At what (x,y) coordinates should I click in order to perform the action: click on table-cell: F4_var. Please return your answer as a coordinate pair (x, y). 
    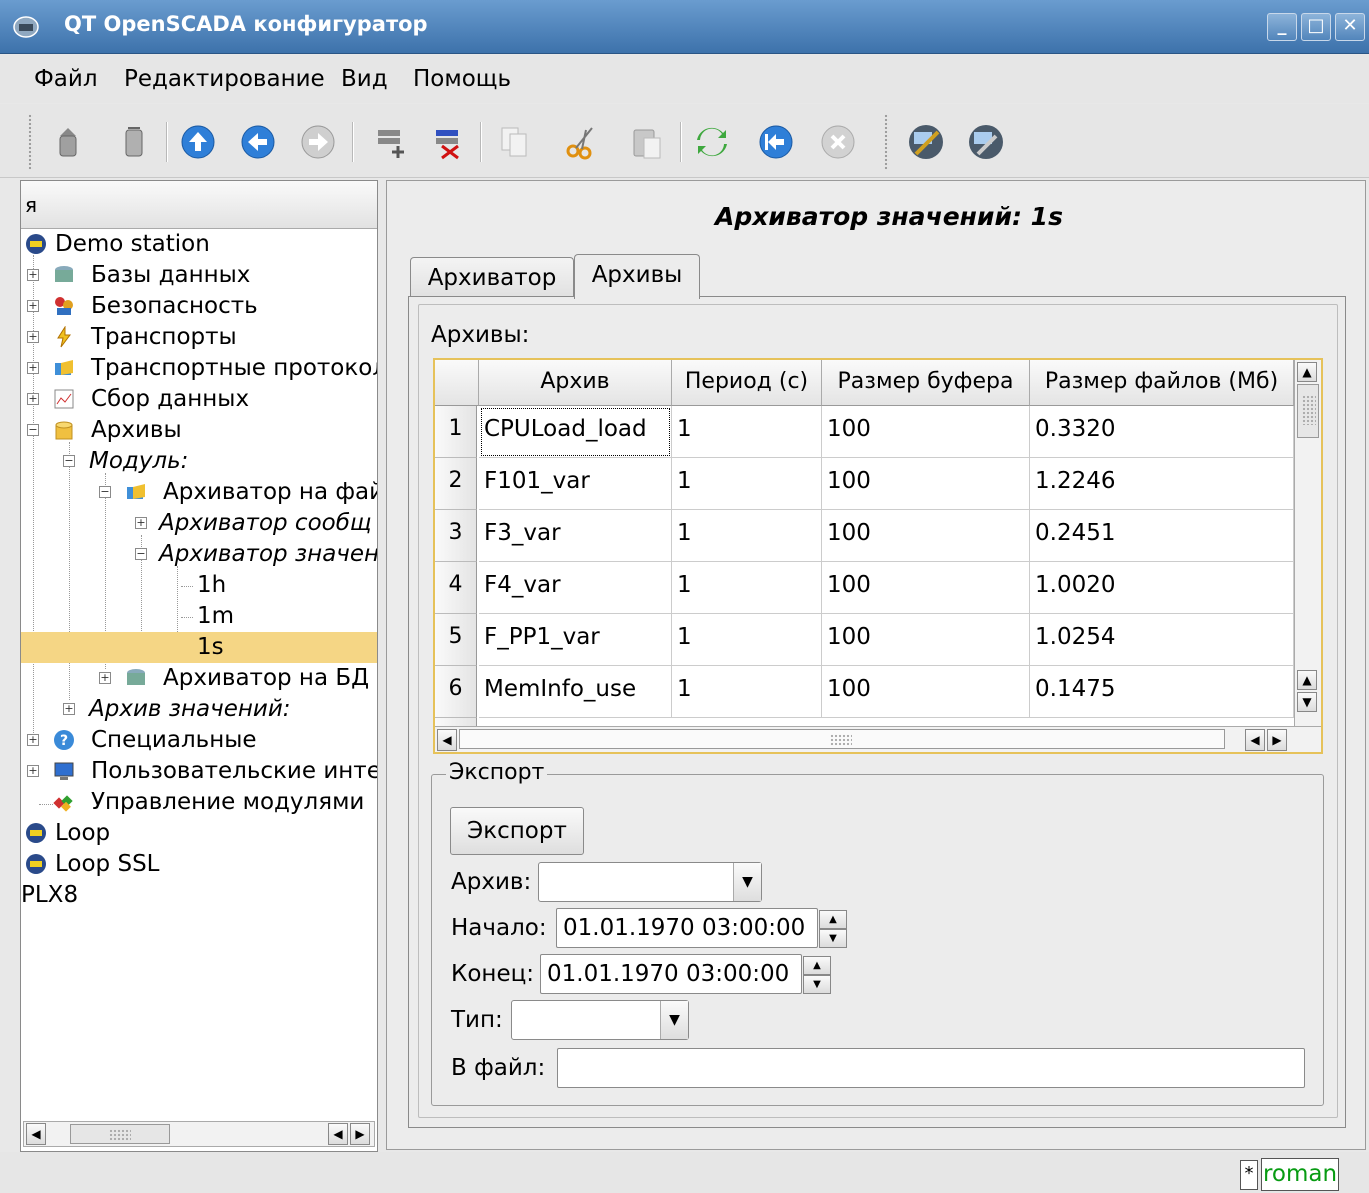
    Looking at the image, I should click on (575, 588).